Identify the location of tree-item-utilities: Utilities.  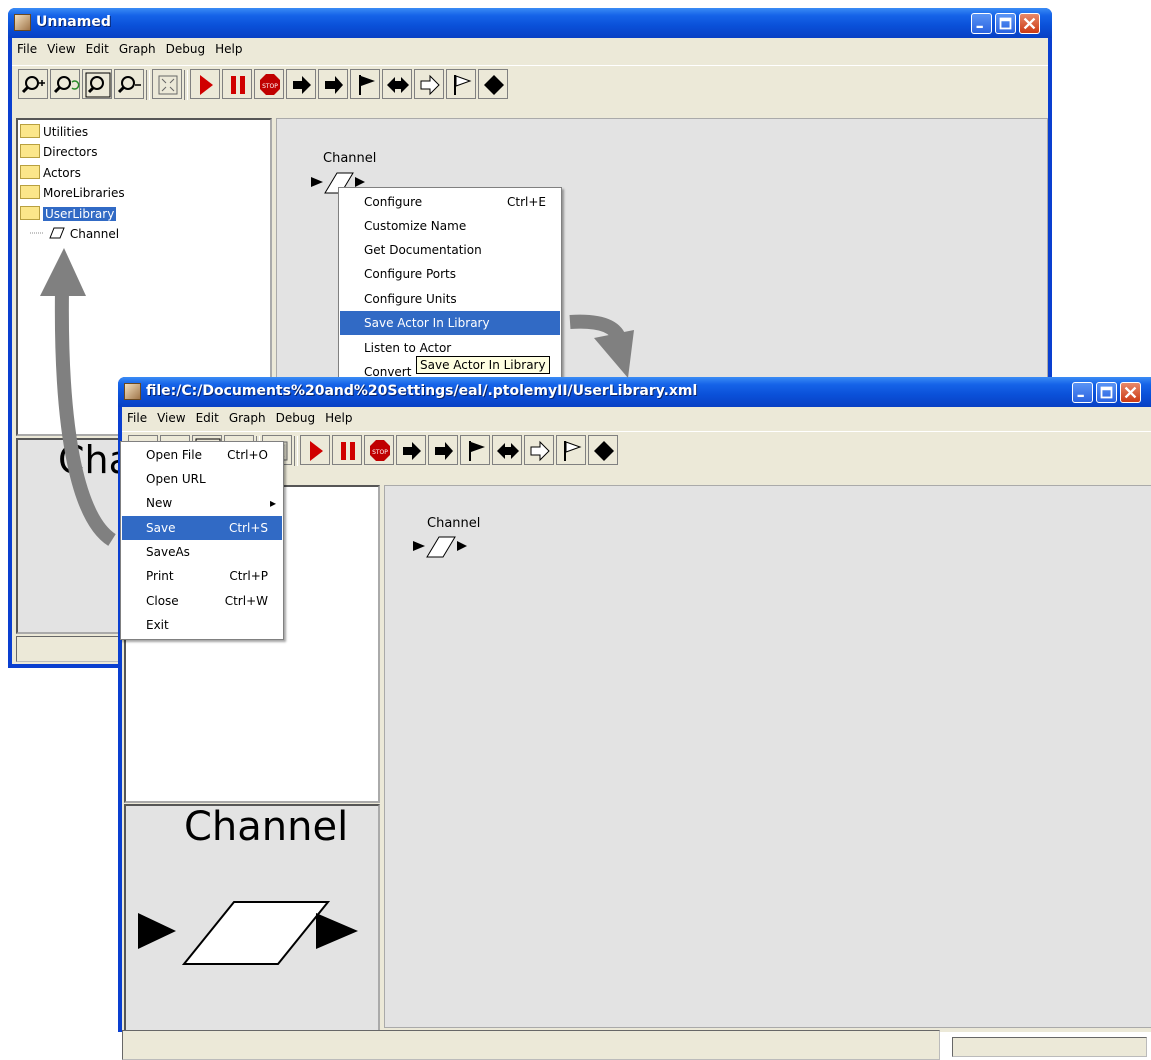
(54, 131).